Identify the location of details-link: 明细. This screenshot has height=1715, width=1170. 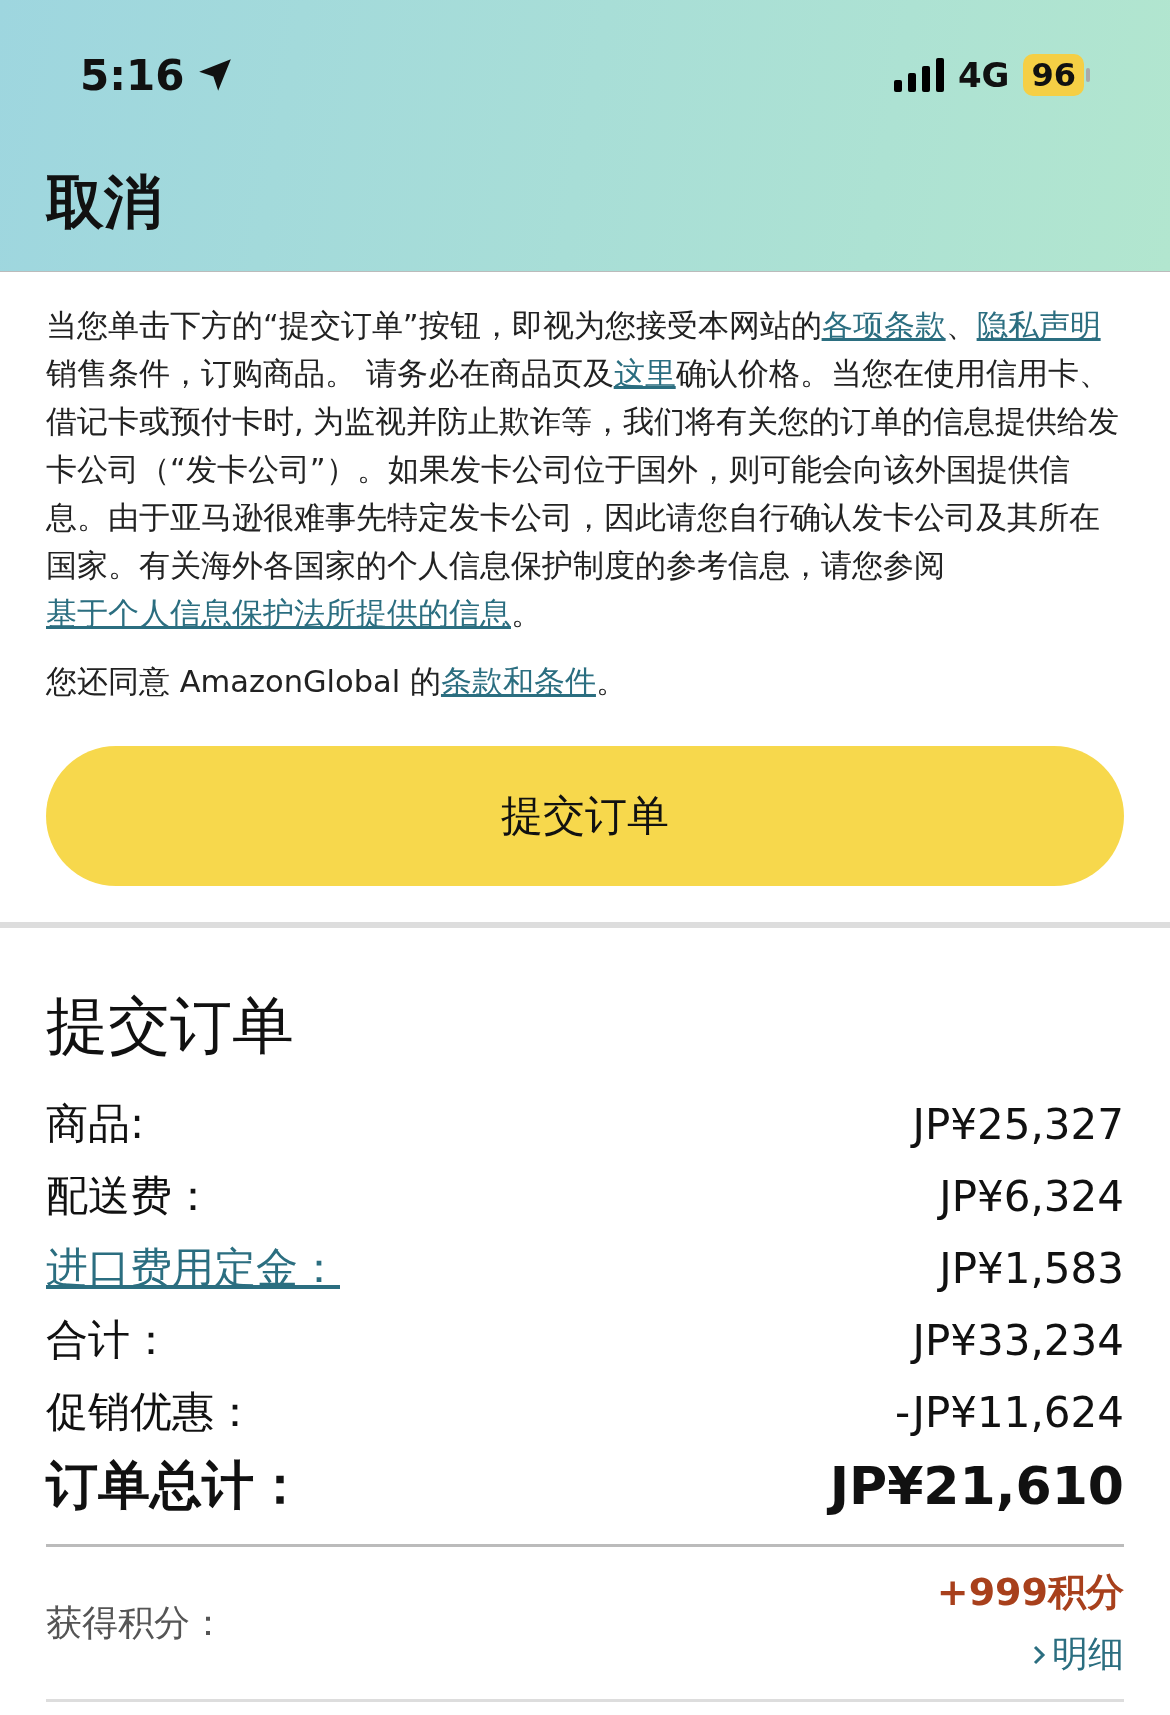
(1078, 1654).